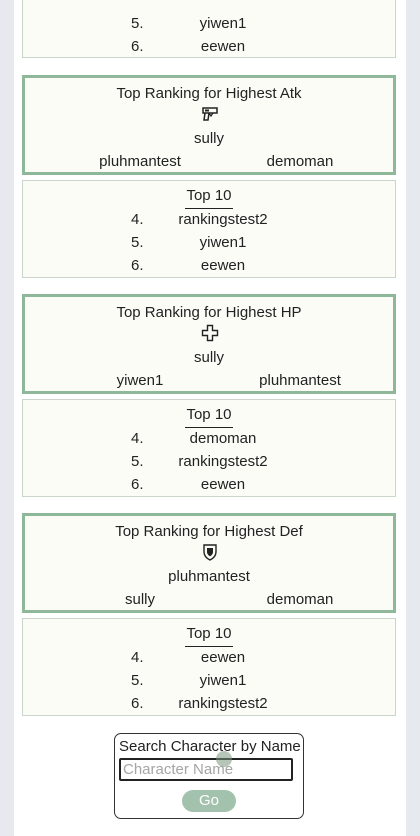 Image resolution: width=420 pixels, height=836 pixels. What do you see at coordinates (210, 333) in the screenshot?
I see `health-cross-icon` at bounding box center [210, 333].